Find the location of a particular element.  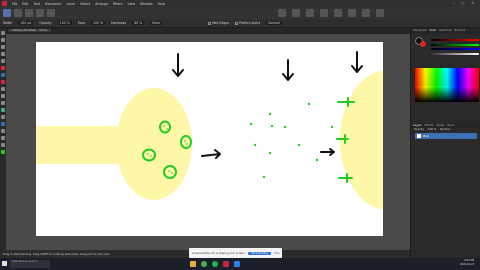

tab-swatches: Swatches is located at coordinates (445, 31).